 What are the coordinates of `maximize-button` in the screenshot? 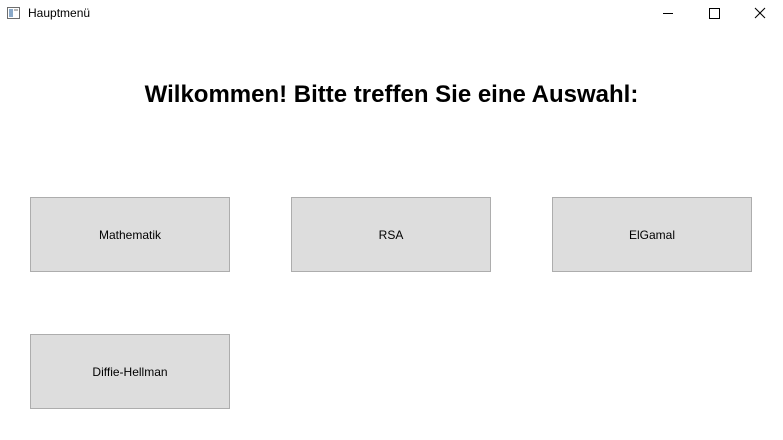 It's located at (714, 14).